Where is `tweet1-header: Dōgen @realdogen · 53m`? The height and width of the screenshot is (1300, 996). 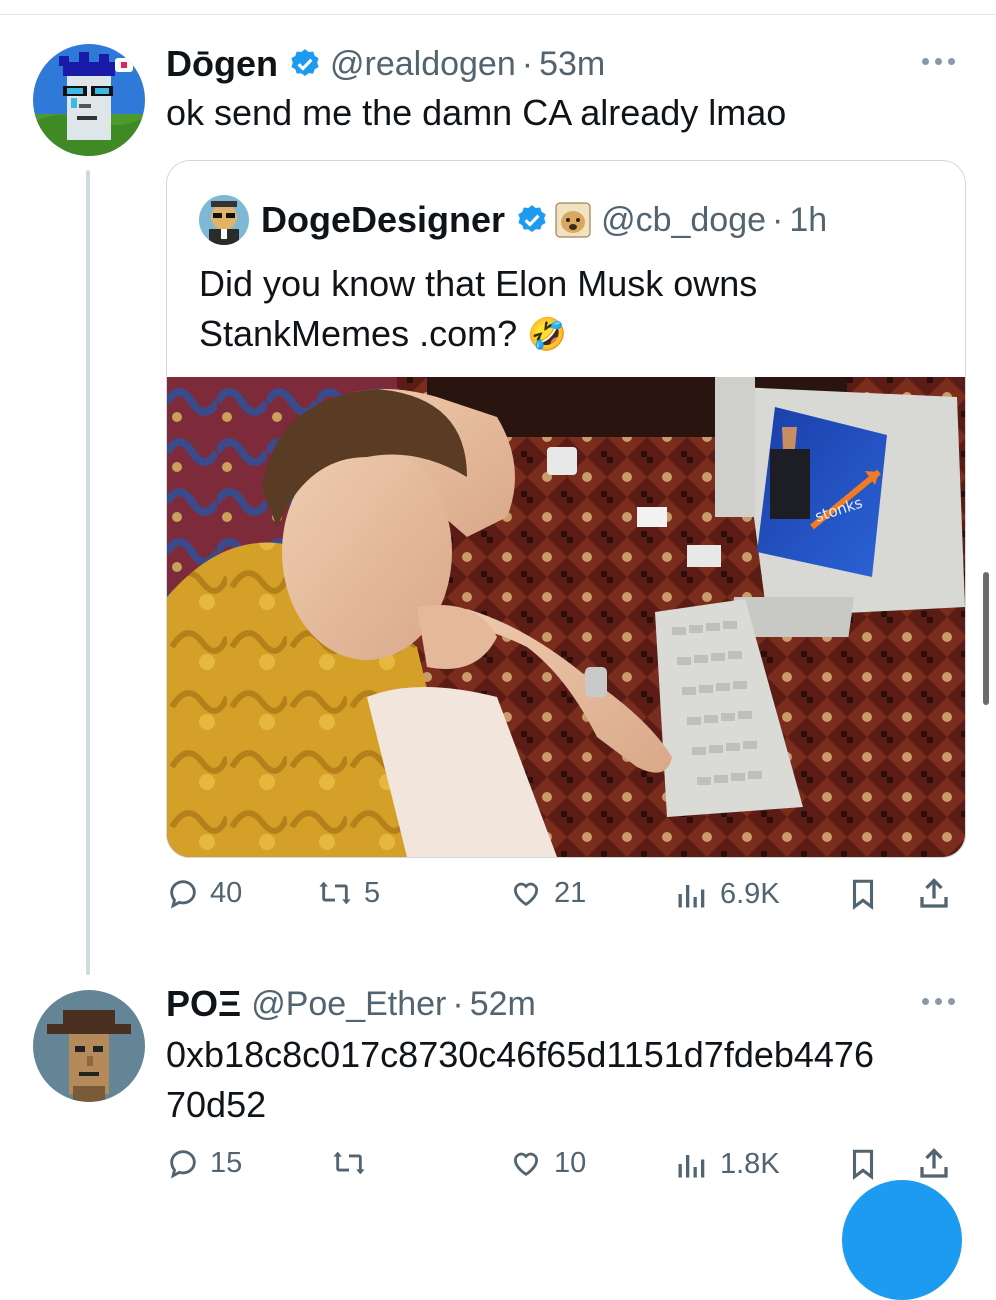
tweet1-header: Dōgen @realdogen · 53m is located at coordinates (385, 64).